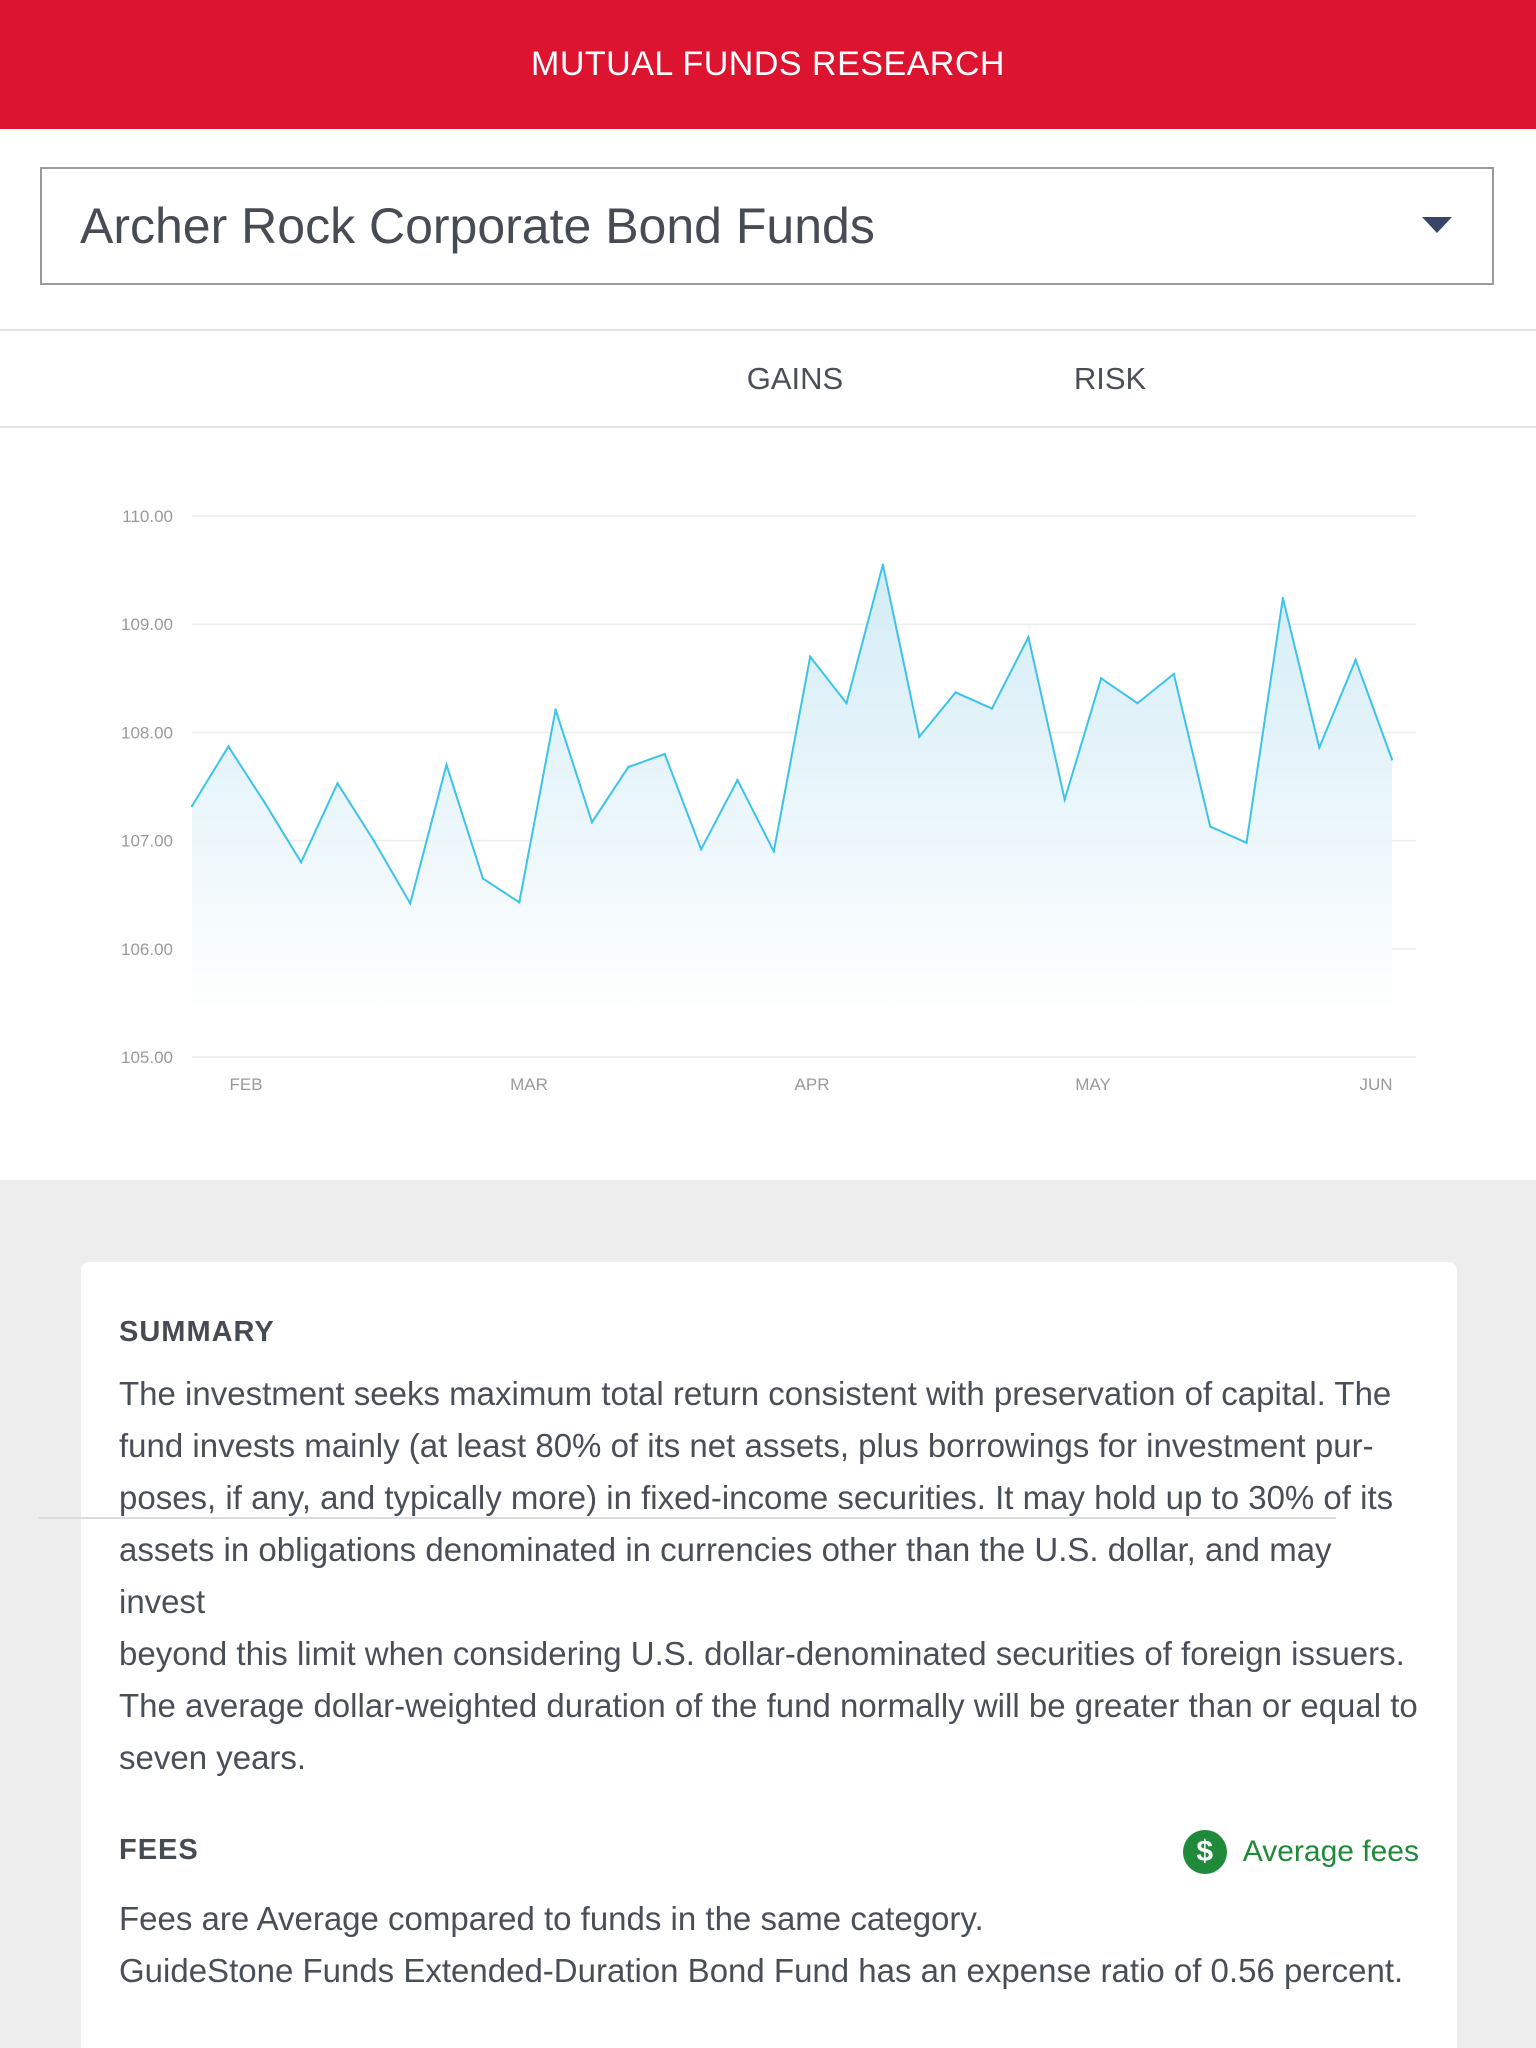 The image size is (1536, 2048). I want to click on y-tick-label: 105.00, so click(147, 1057).